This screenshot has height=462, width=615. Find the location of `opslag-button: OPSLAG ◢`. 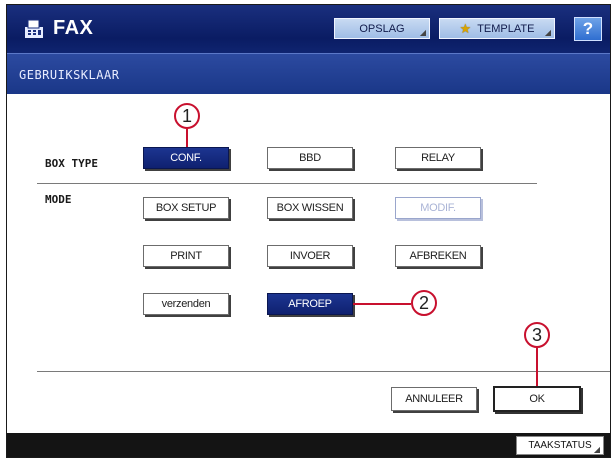

opslag-button: OPSLAG ◢ is located at coordinates (382, 28).